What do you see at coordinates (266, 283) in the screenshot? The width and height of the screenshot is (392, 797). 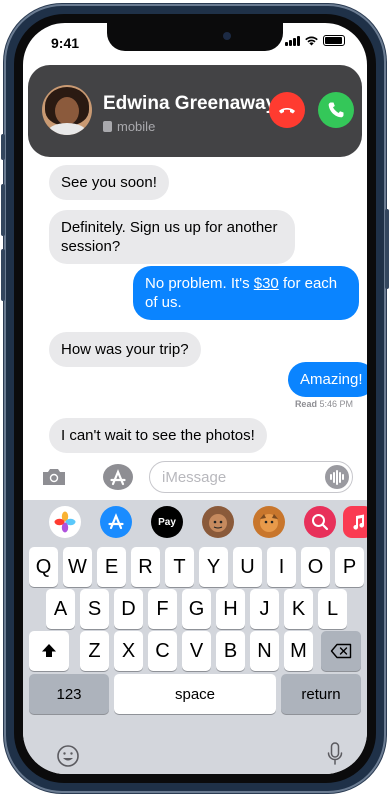 I see `amount-link: $30` at bounding box center [266, 283].